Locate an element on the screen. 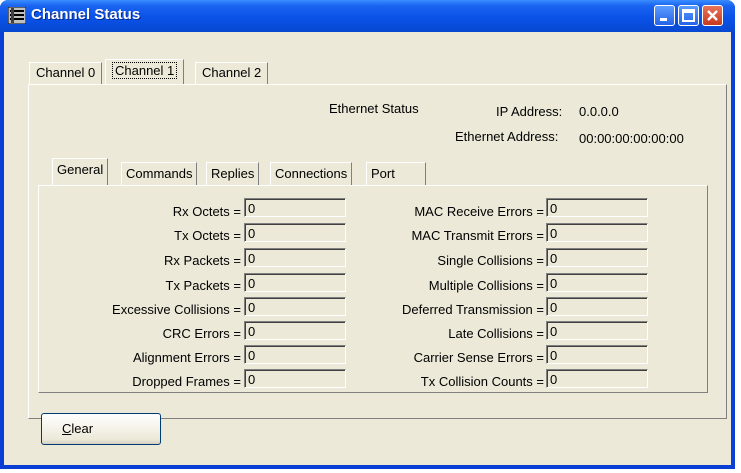 The width and height of the screenshot is (741, 473). ethernet-status-label: Ethernet Status is located at coordinates (374, 108).